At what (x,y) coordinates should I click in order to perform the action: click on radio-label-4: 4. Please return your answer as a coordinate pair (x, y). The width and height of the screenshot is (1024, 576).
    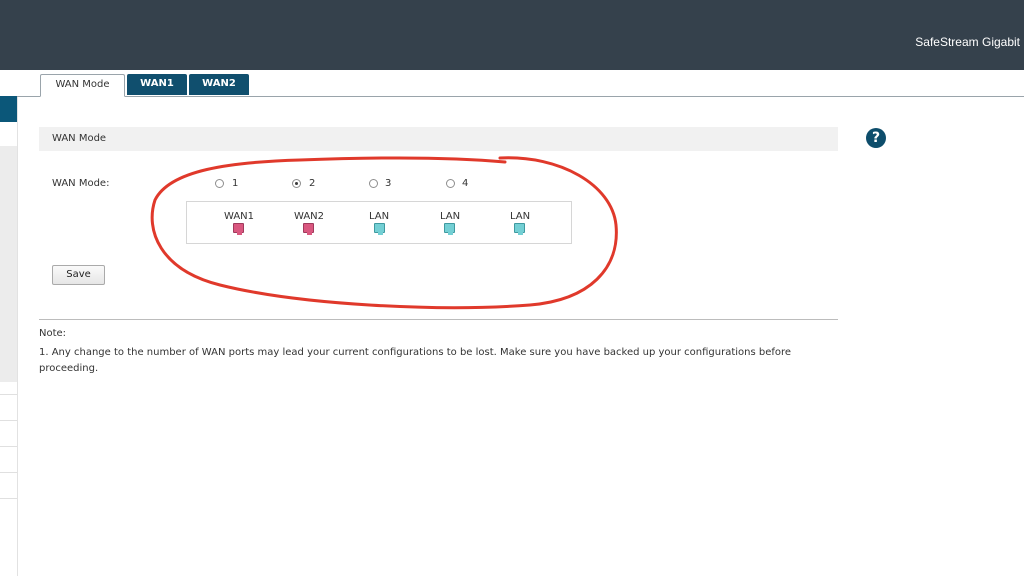
    Looking at the image, I should click on (465, 183).